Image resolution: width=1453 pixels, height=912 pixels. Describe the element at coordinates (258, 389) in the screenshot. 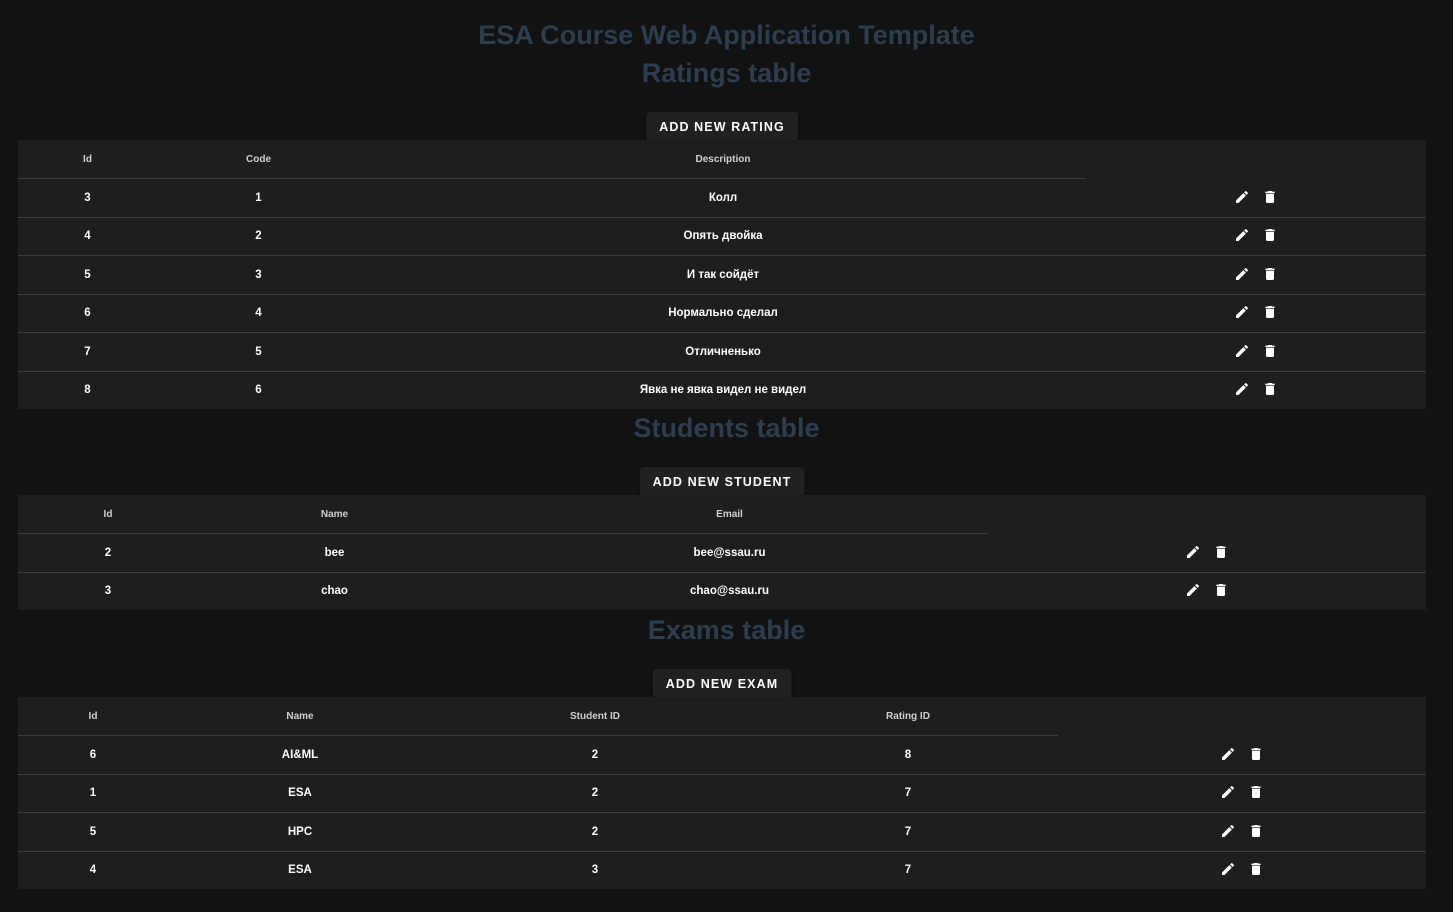

I see `table-cell: 6` at that location.